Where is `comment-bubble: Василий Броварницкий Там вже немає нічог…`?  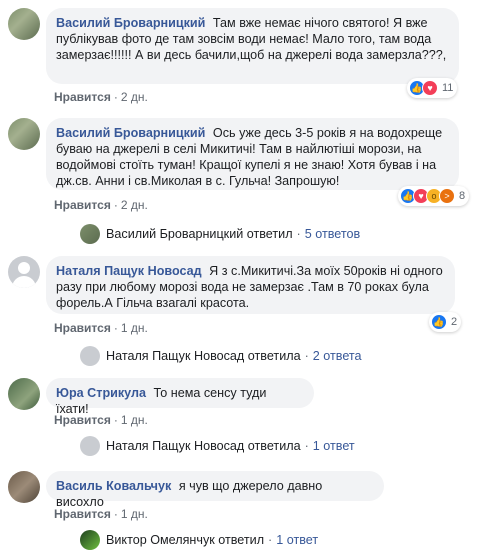 comment-bubble: Василий Броварницкий Там вже немає нічог… is located at coordinates (252, 46).